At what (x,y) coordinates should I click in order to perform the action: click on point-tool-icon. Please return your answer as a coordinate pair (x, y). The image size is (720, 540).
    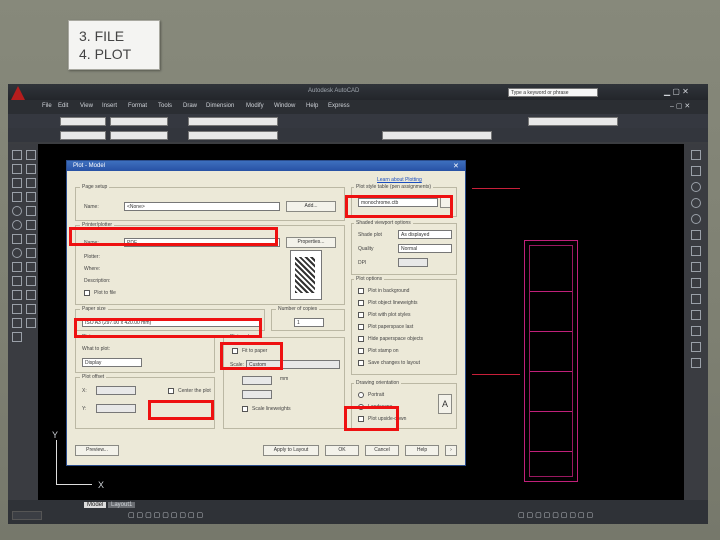
    Looking at the image, I should click on (17, 281).